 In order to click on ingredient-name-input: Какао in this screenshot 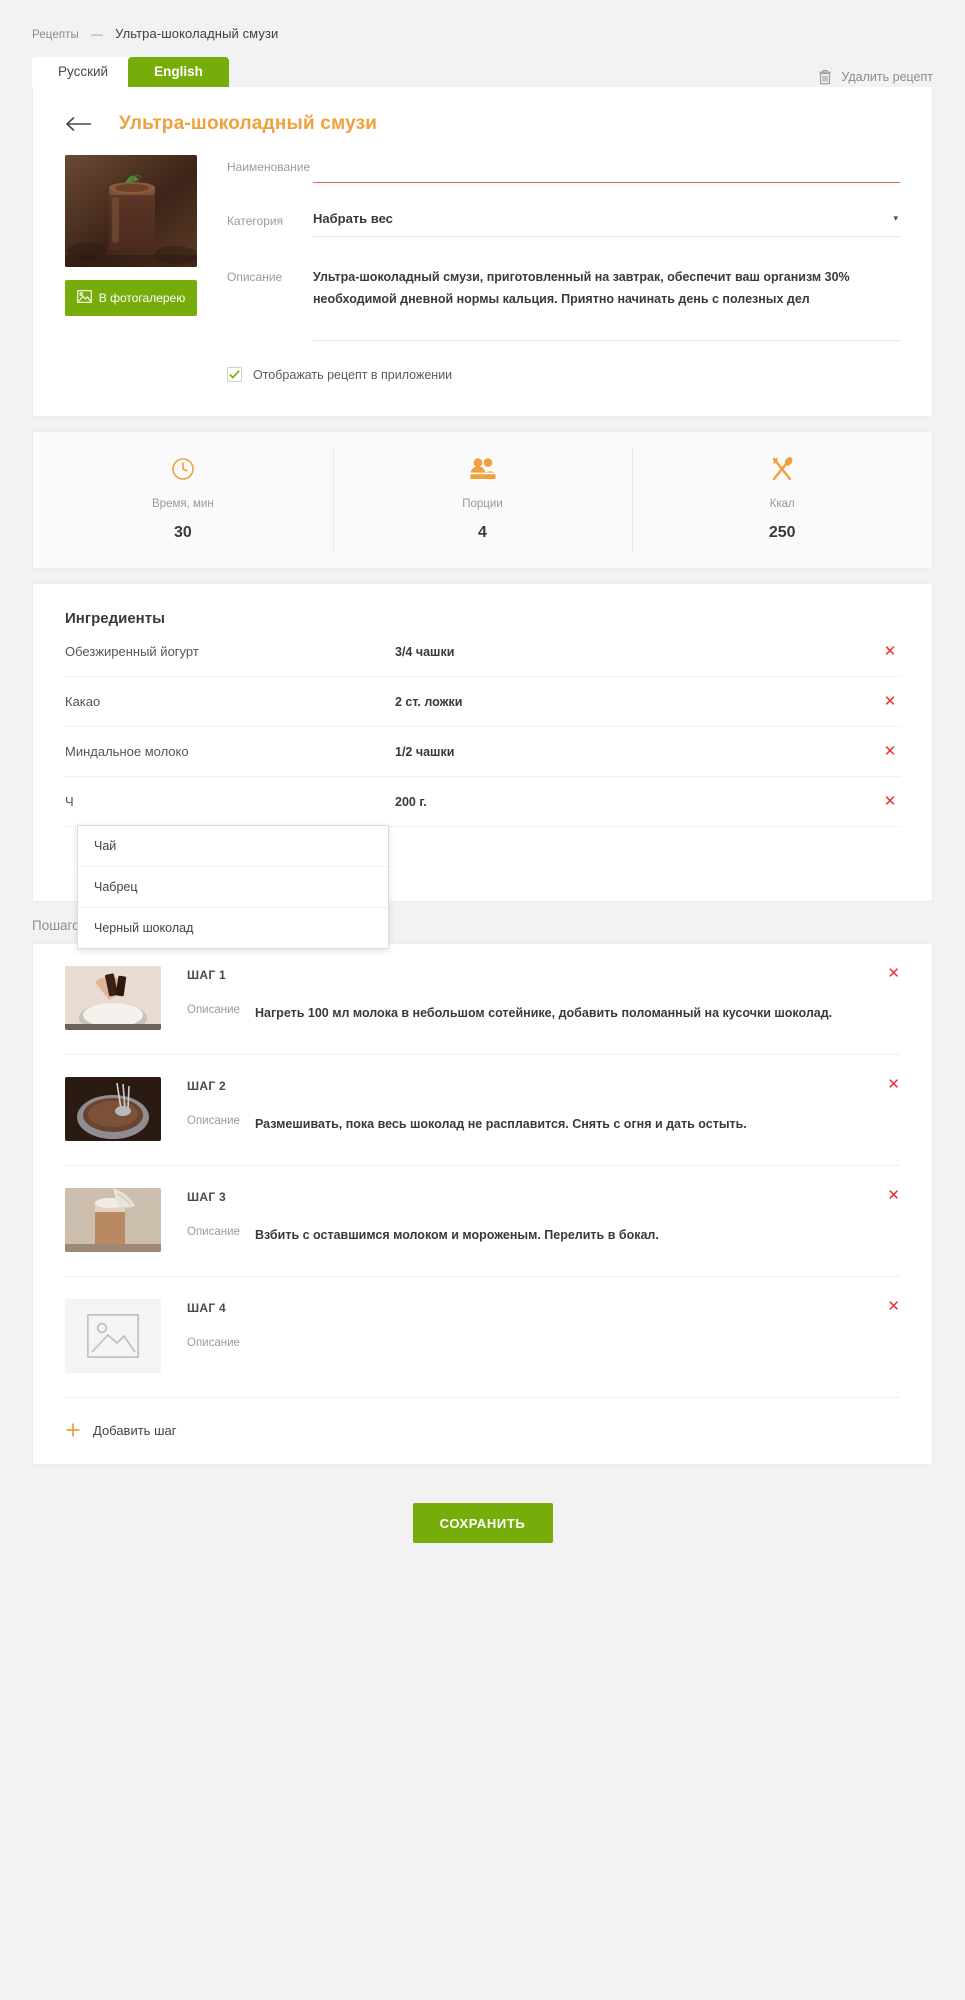, I will do `click(230, 701)`.